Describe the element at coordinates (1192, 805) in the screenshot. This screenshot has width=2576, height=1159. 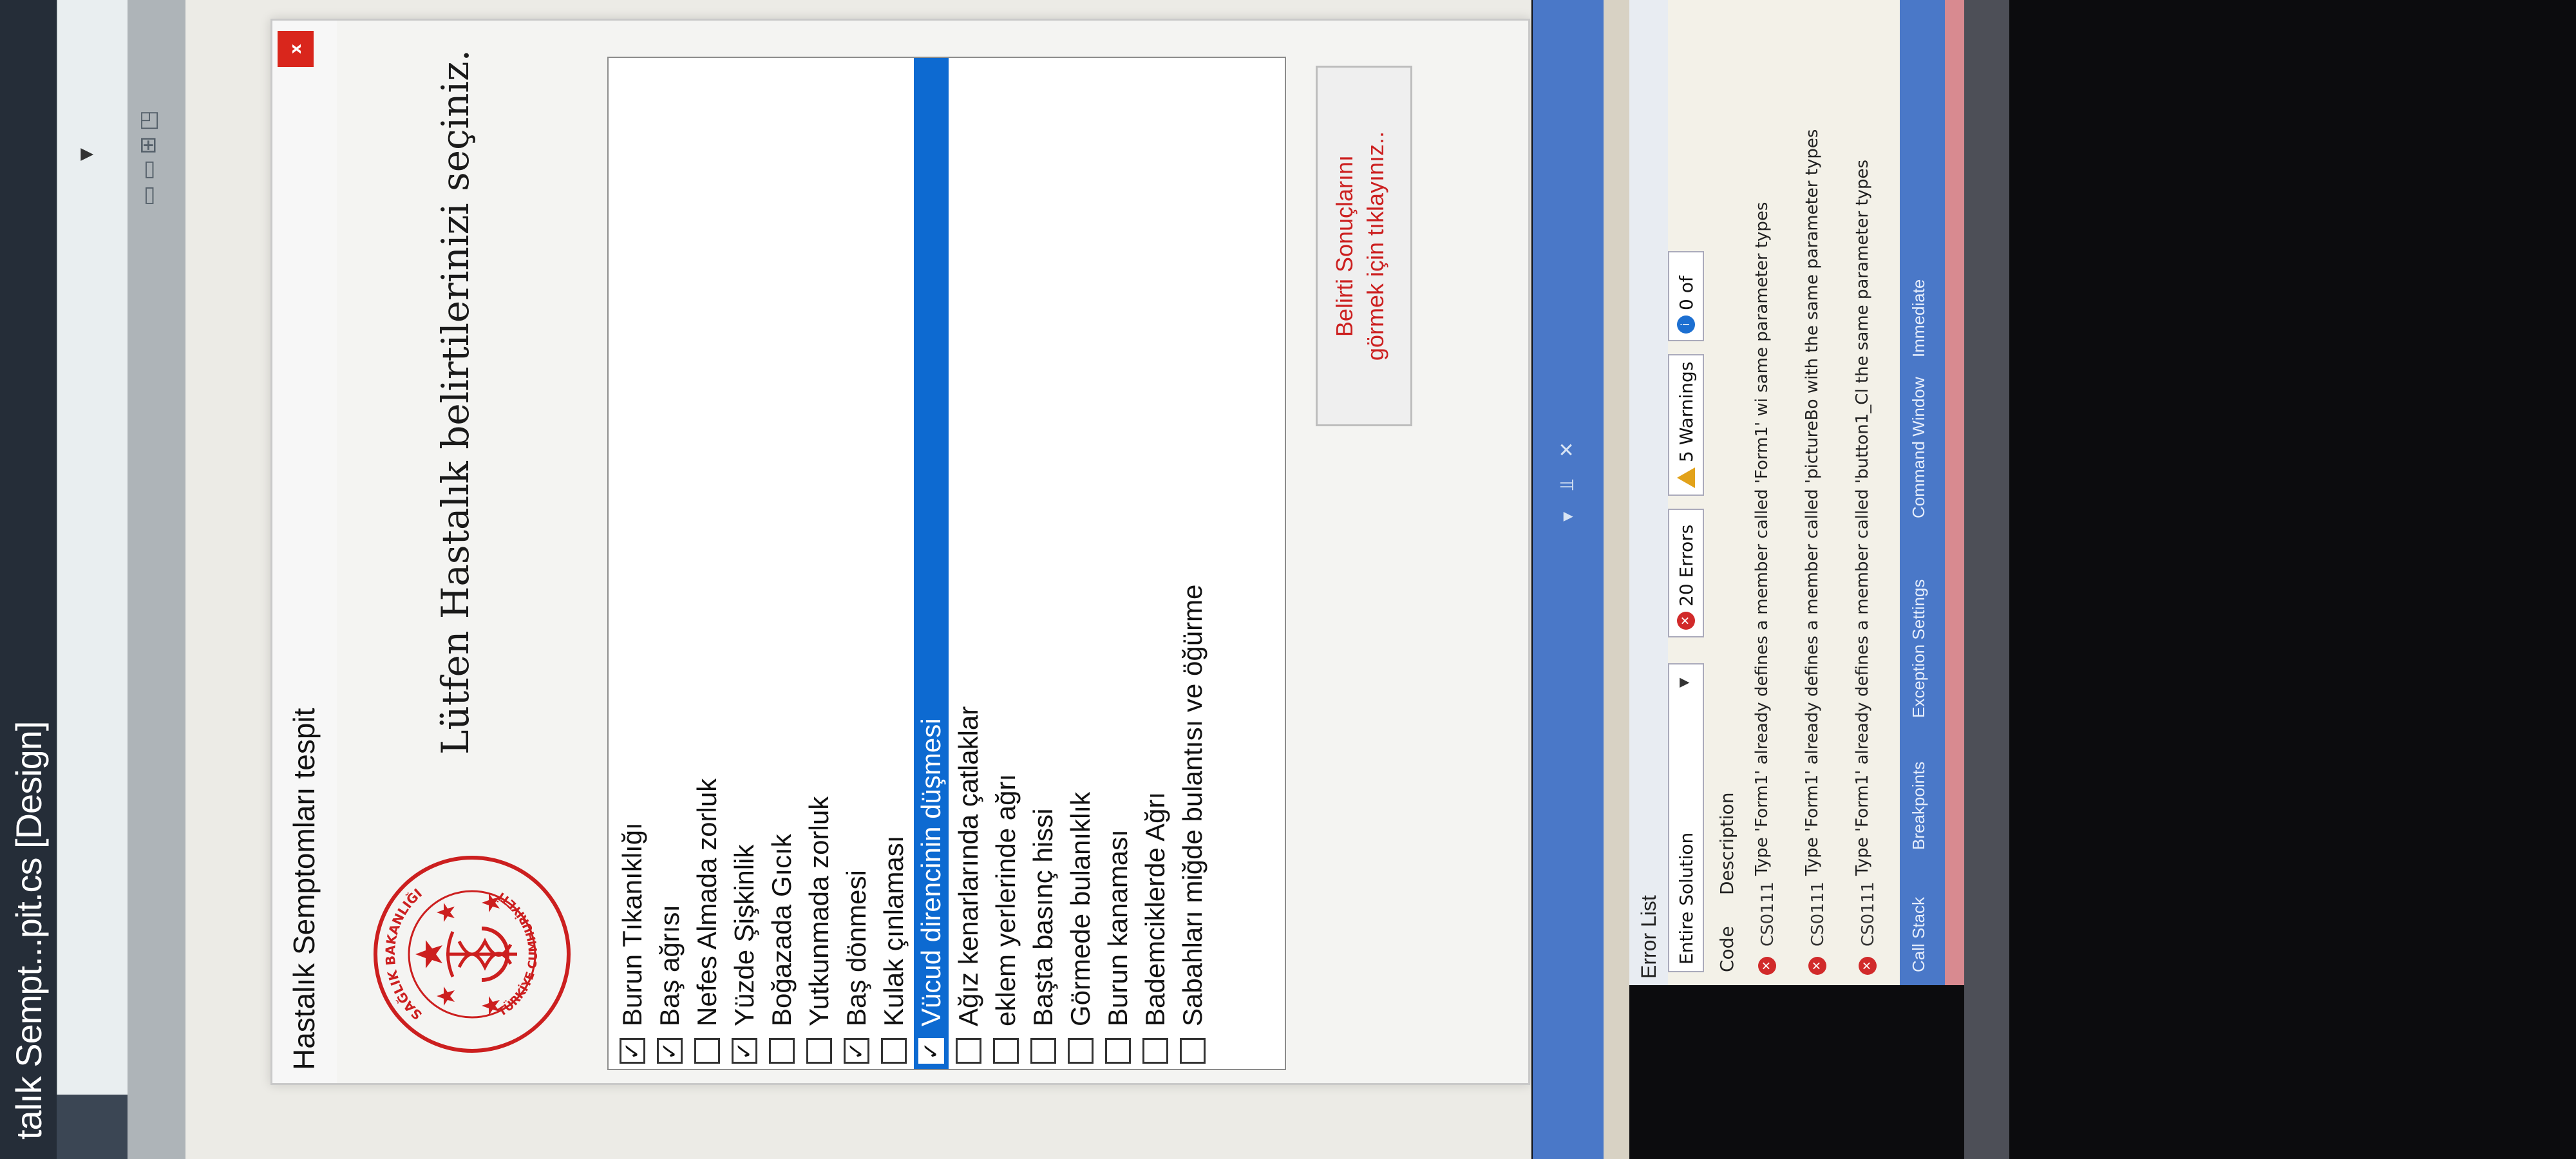
I see `symptom-label: Sabahları miğde bulantısı ve öğürme` at that location.